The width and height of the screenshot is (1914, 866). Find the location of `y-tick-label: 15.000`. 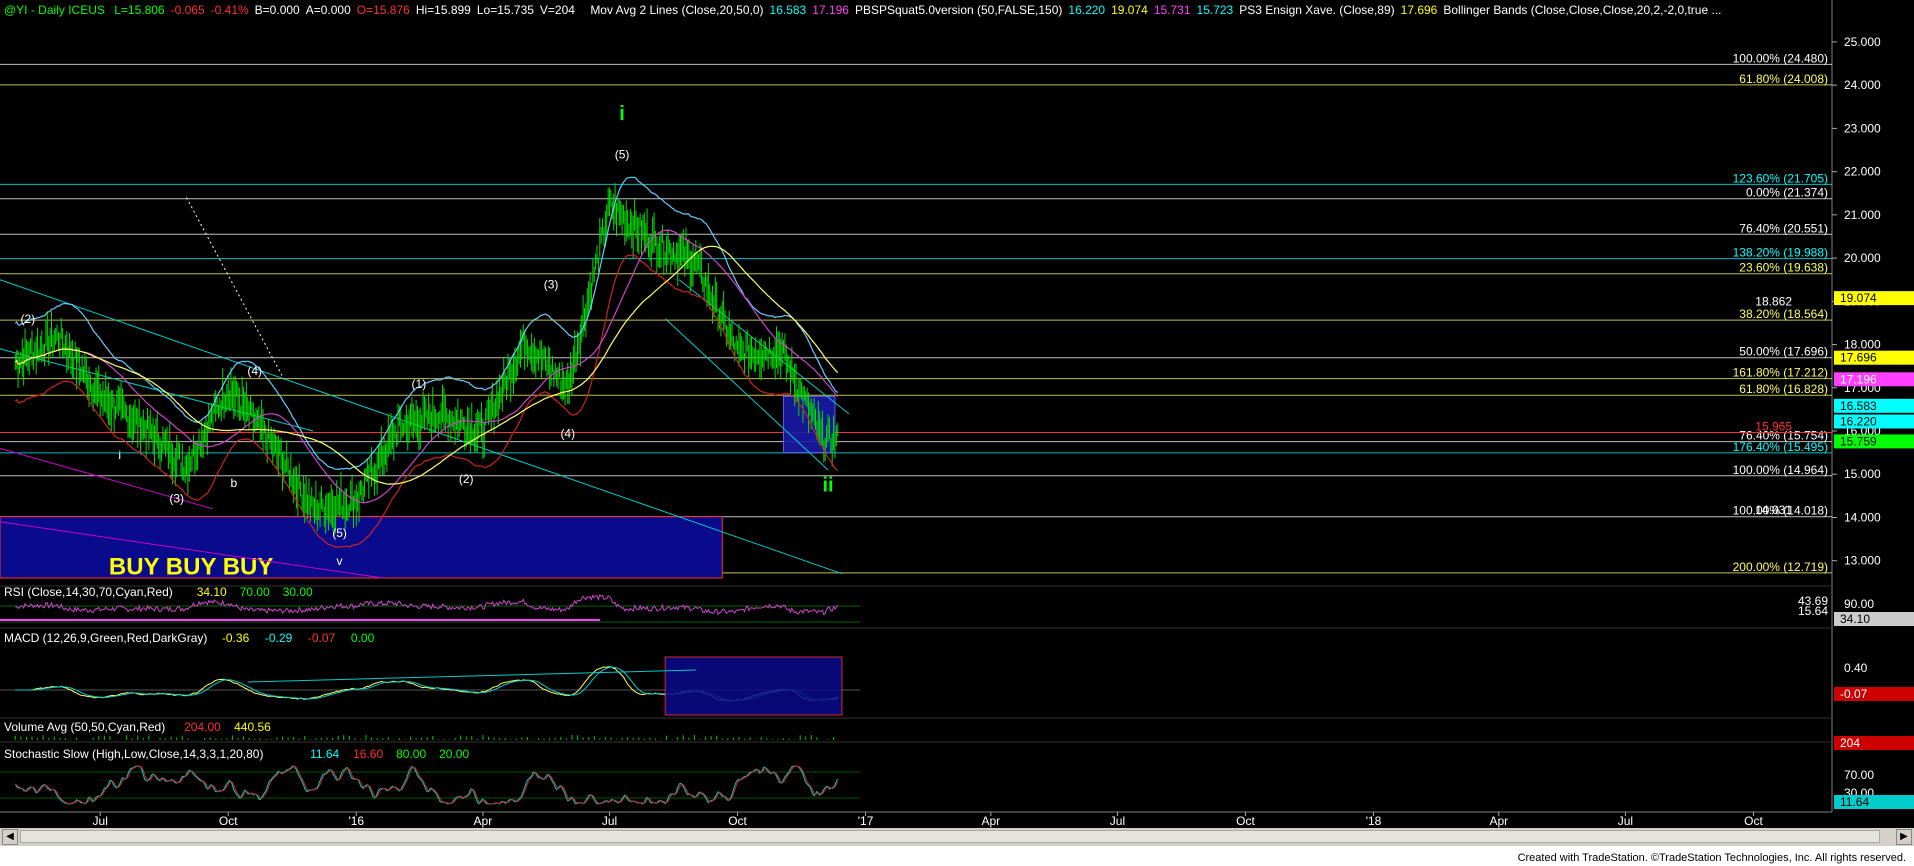

y-tick-label: 15.000 is located at coordinates (1862, 474).